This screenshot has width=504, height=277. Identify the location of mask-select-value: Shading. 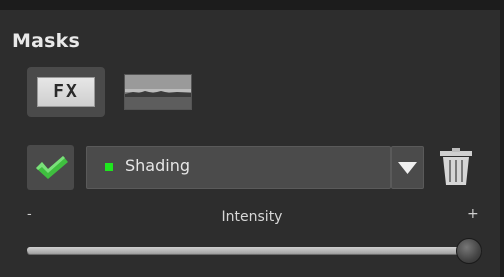
(157, 165).